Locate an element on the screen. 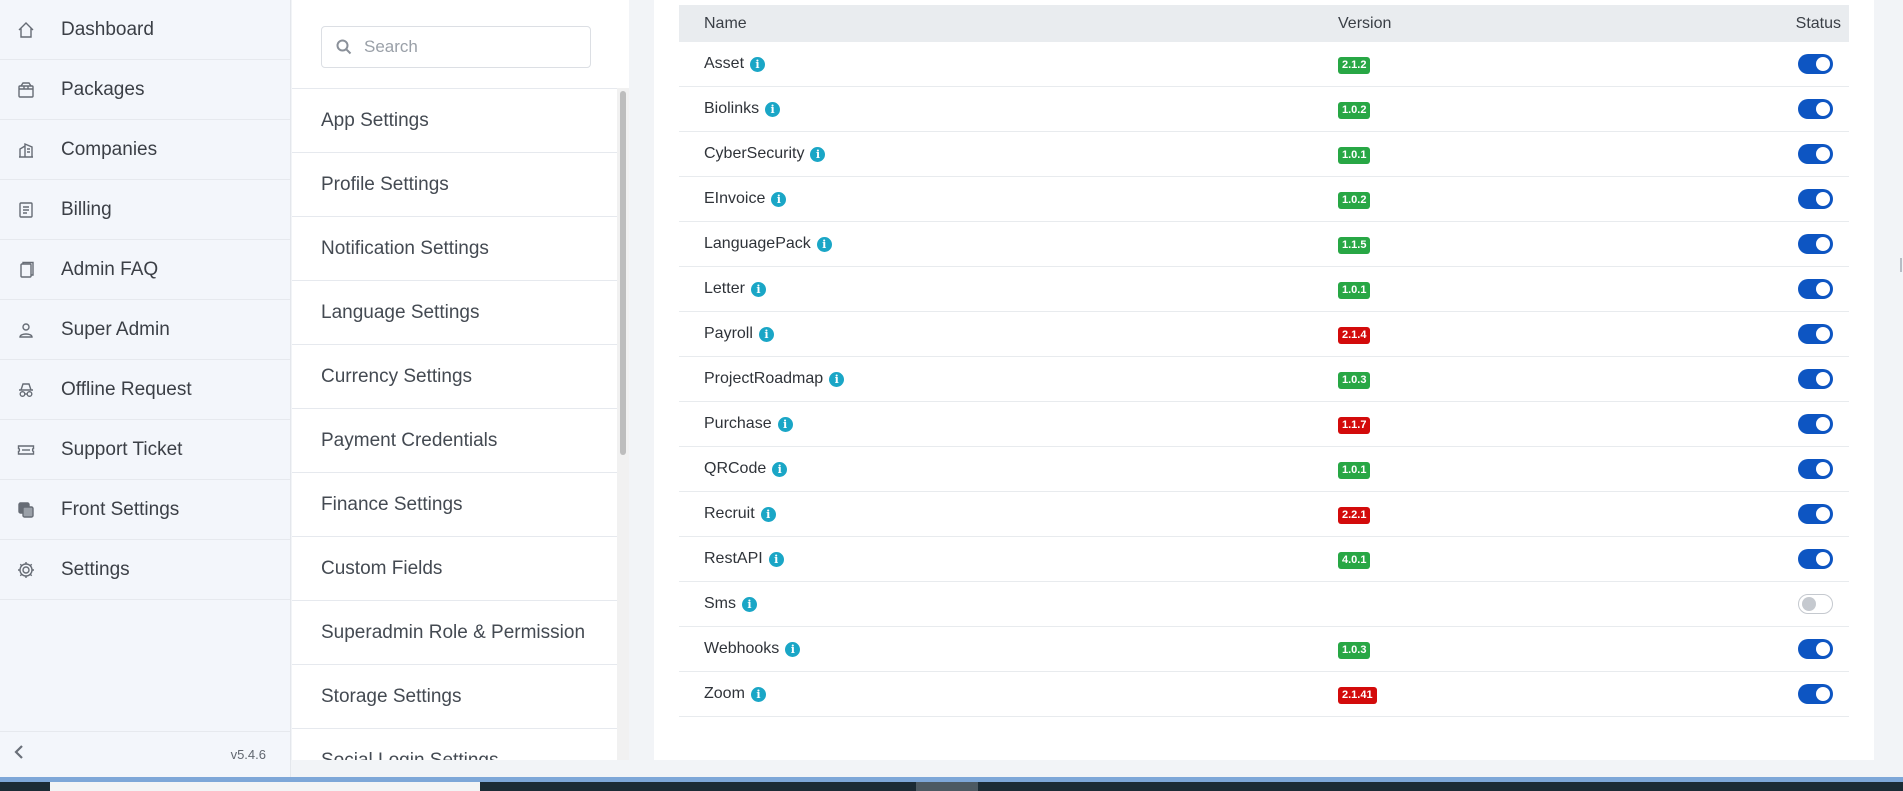 The image size is (1903, 791). settings-menu-item-finance-settings: Finance Settings is located at coordinates (454, 505).